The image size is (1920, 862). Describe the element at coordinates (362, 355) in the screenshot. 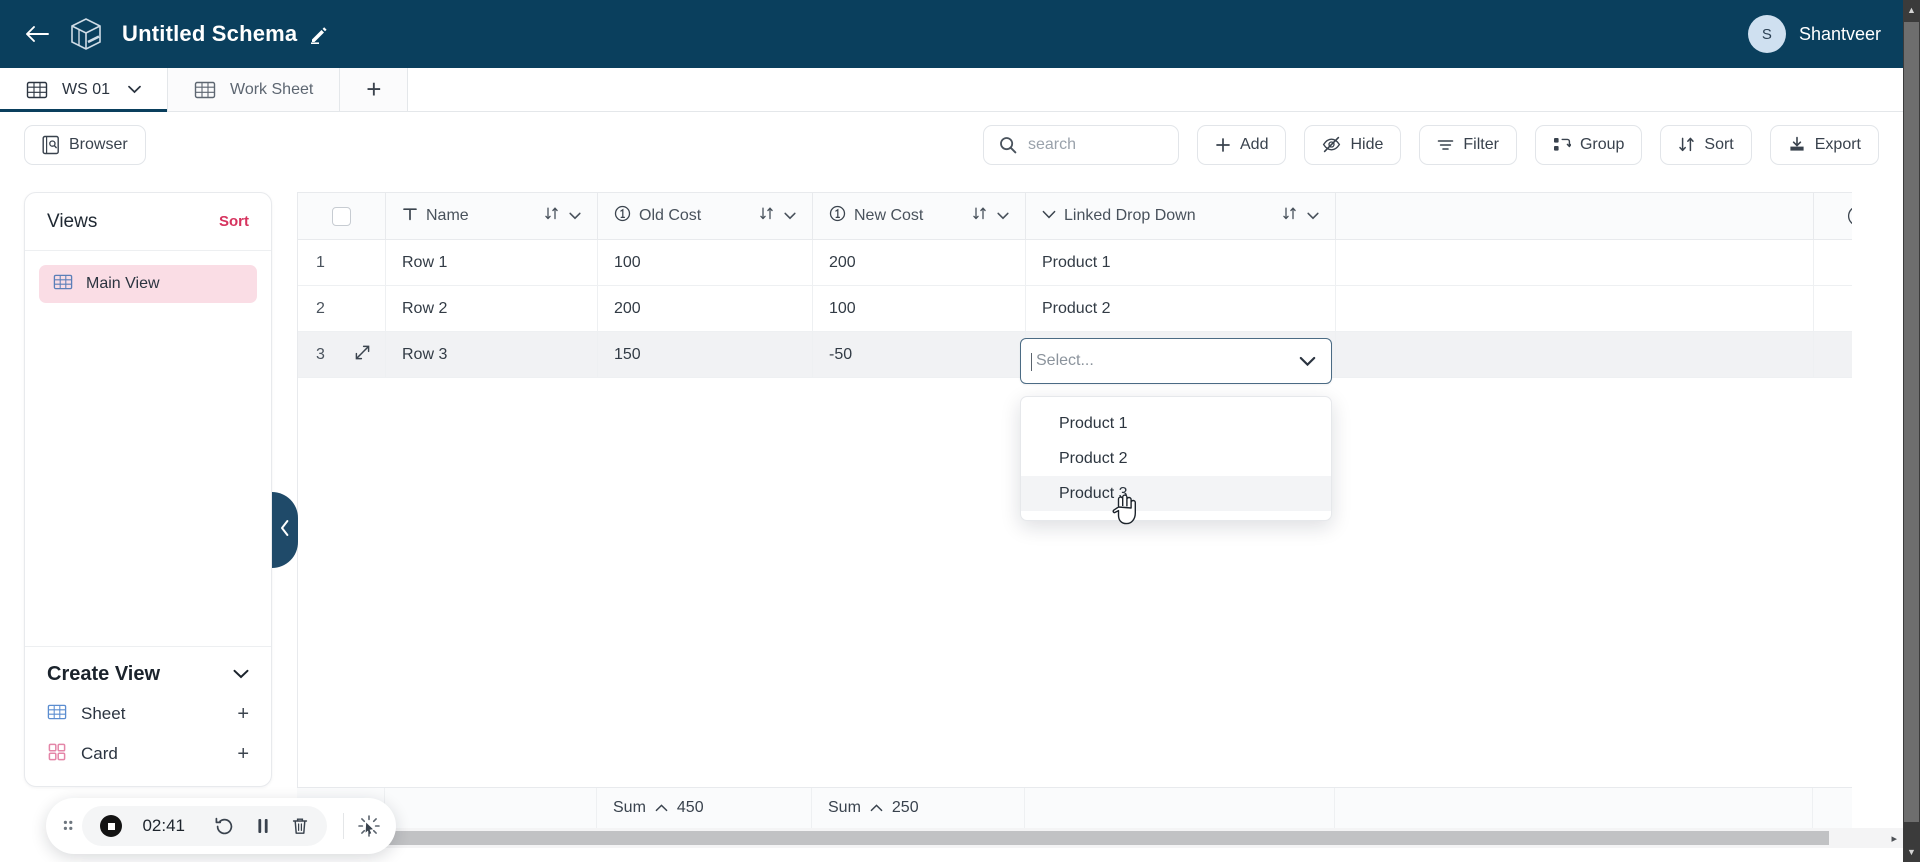

I see `expand-icon` at that location.